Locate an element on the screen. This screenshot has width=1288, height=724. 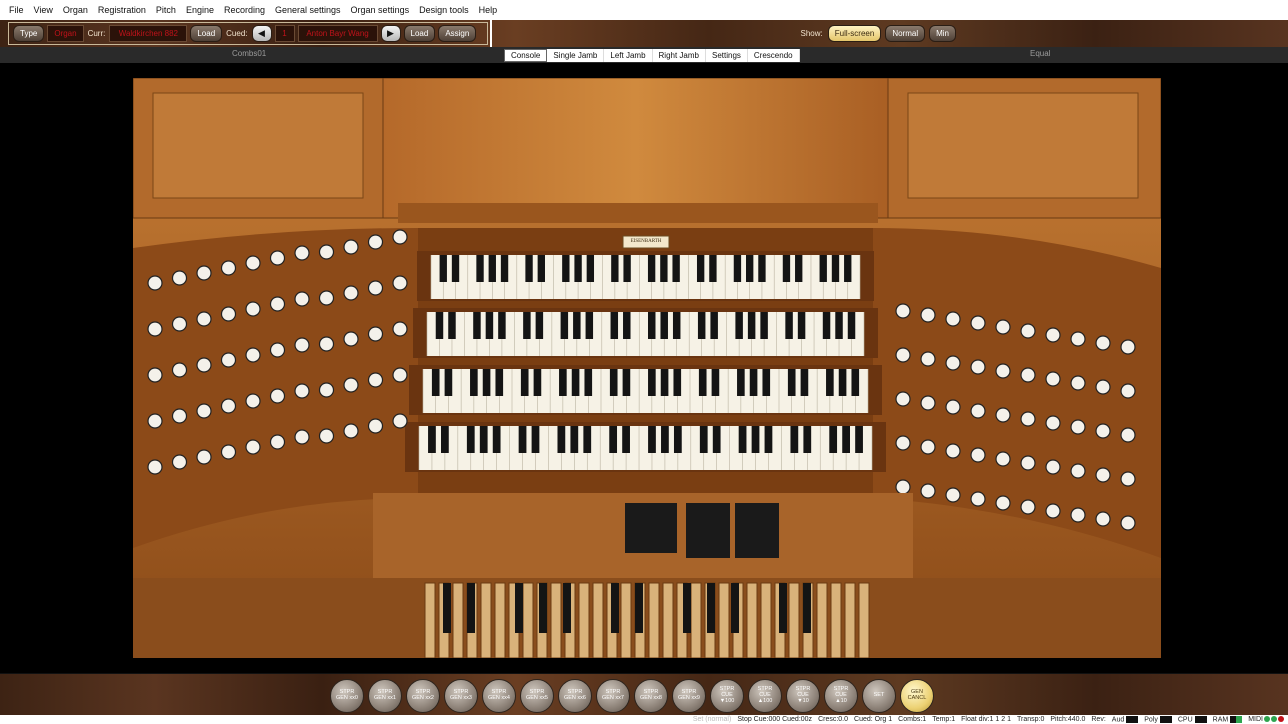
show-min-button: Min is located at coordinates (942, 33).